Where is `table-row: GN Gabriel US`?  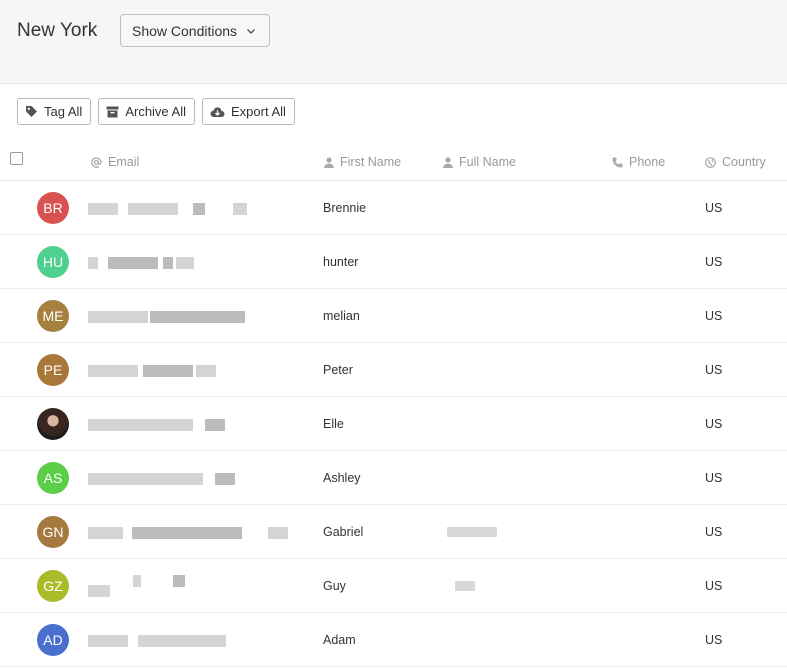 table-row: GN Gabriel US is located at coordinates (393, 532).